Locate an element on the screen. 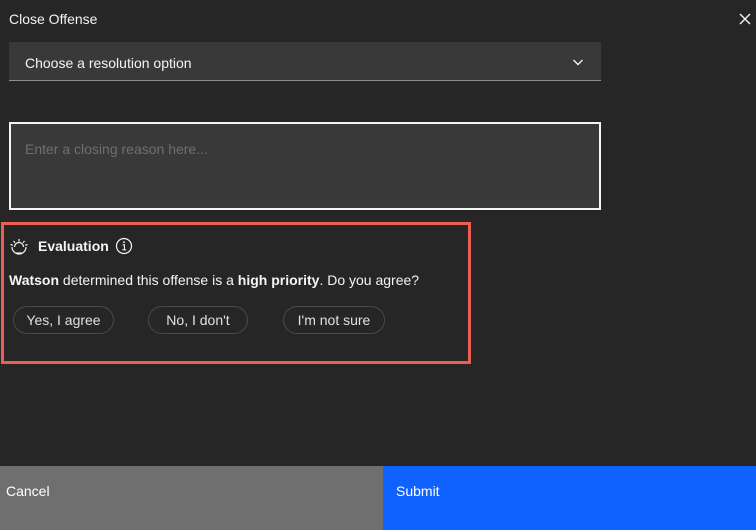  evaluation-question-middle: determined this offense is a is located at coordinates (148, 280).